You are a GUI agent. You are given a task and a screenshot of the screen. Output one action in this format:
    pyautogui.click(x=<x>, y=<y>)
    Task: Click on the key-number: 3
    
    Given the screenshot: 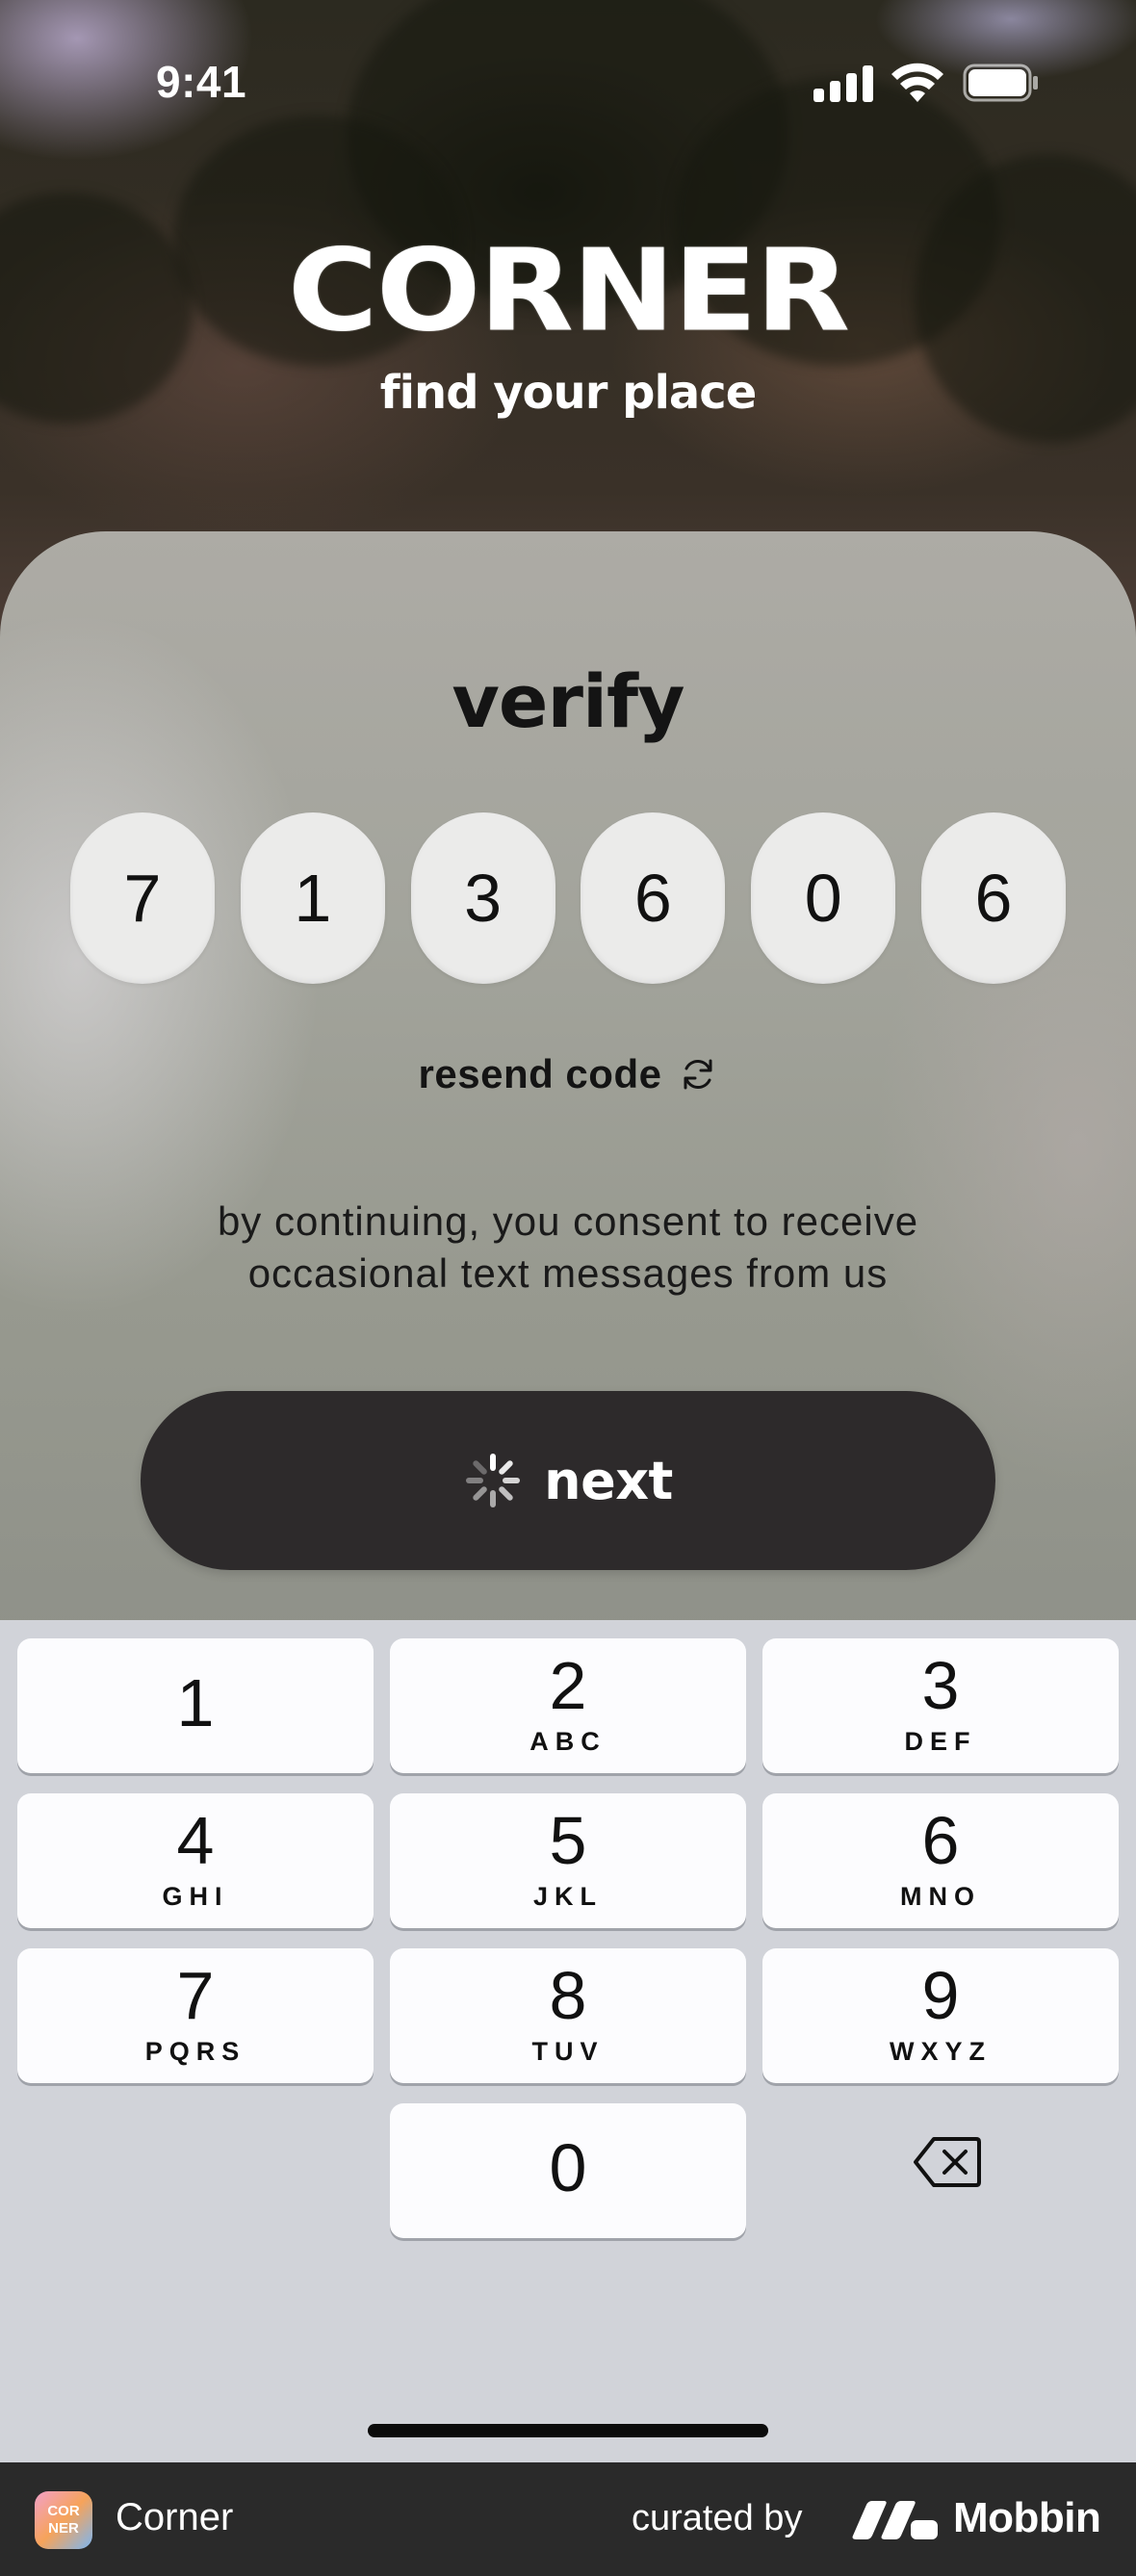 What is the action you would take?
    pyautogui.click(x=941, y=1686)
    